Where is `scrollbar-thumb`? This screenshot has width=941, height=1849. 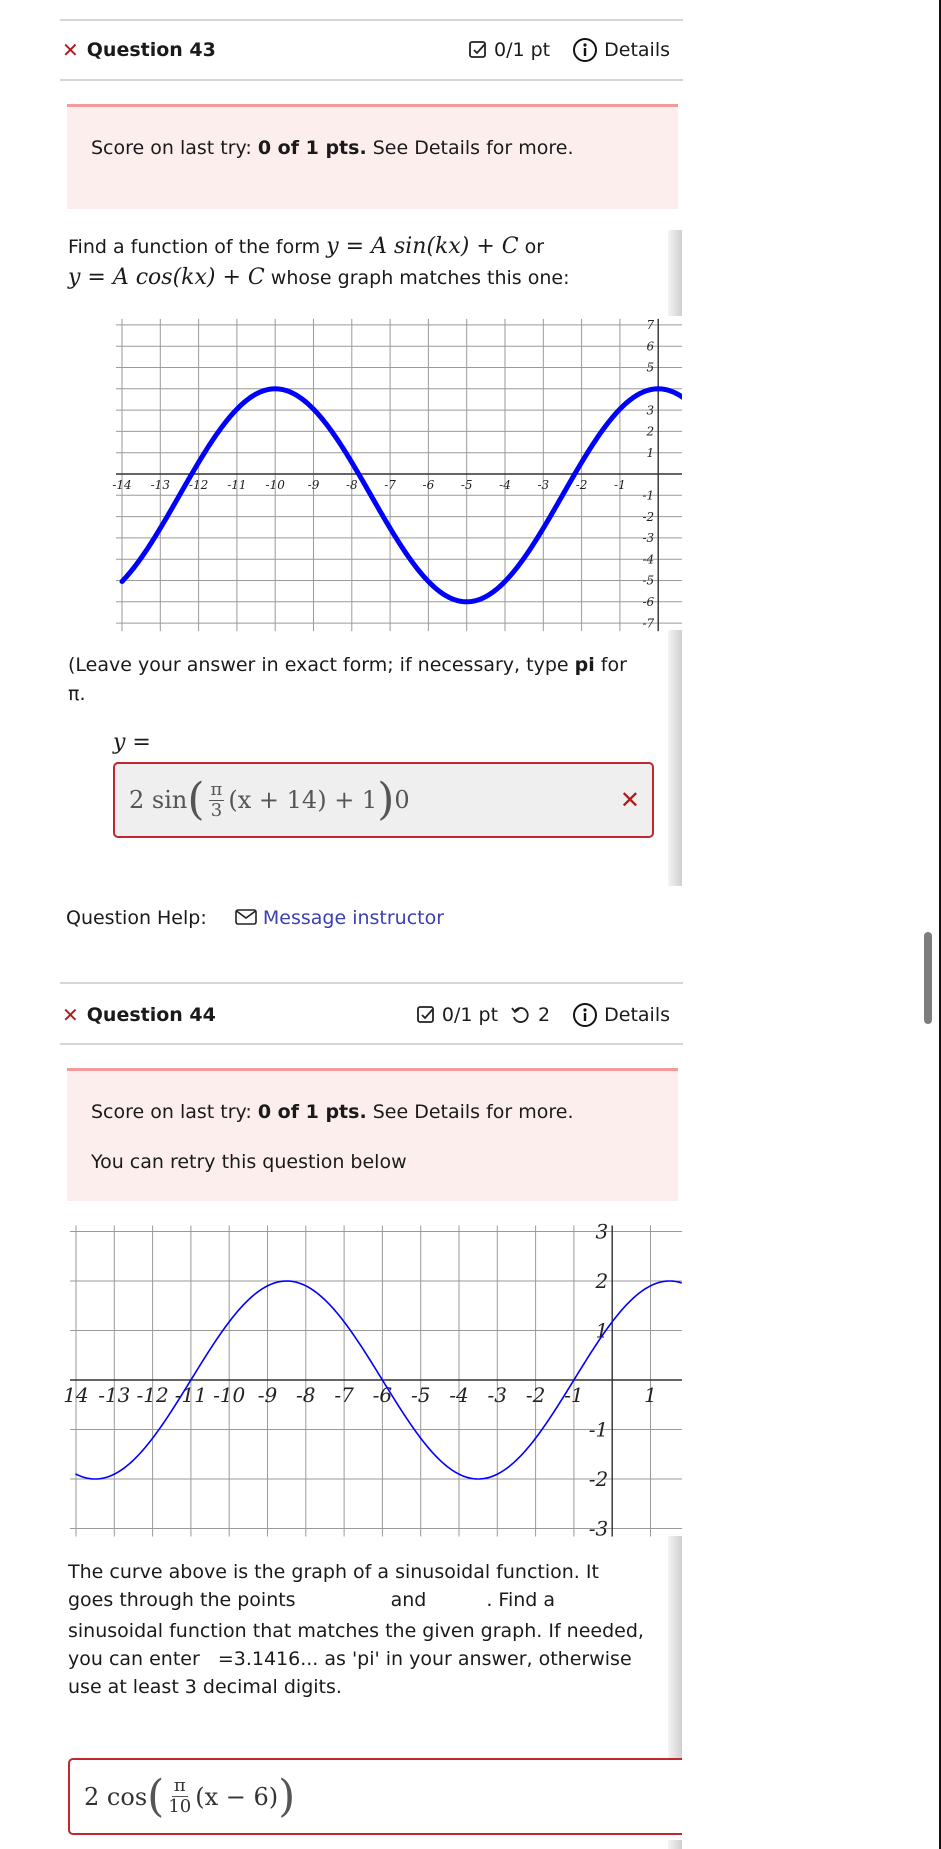 scrollbar-thumb is located at coordinates (928, 978).